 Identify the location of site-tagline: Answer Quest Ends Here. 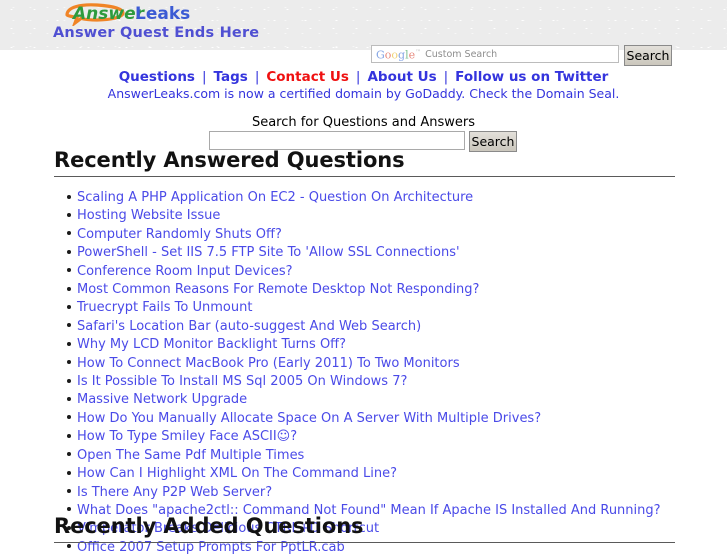
(156, 33).